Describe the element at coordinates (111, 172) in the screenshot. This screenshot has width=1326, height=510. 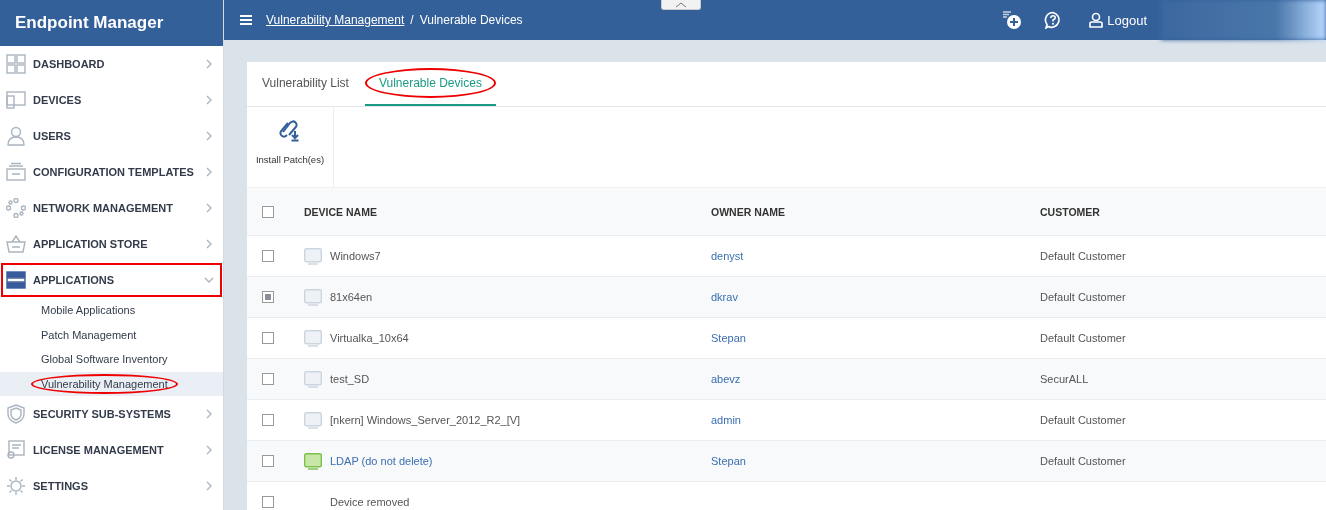
I see `sidebar-item: CONFIGURATION TEMPLATES` at that location.